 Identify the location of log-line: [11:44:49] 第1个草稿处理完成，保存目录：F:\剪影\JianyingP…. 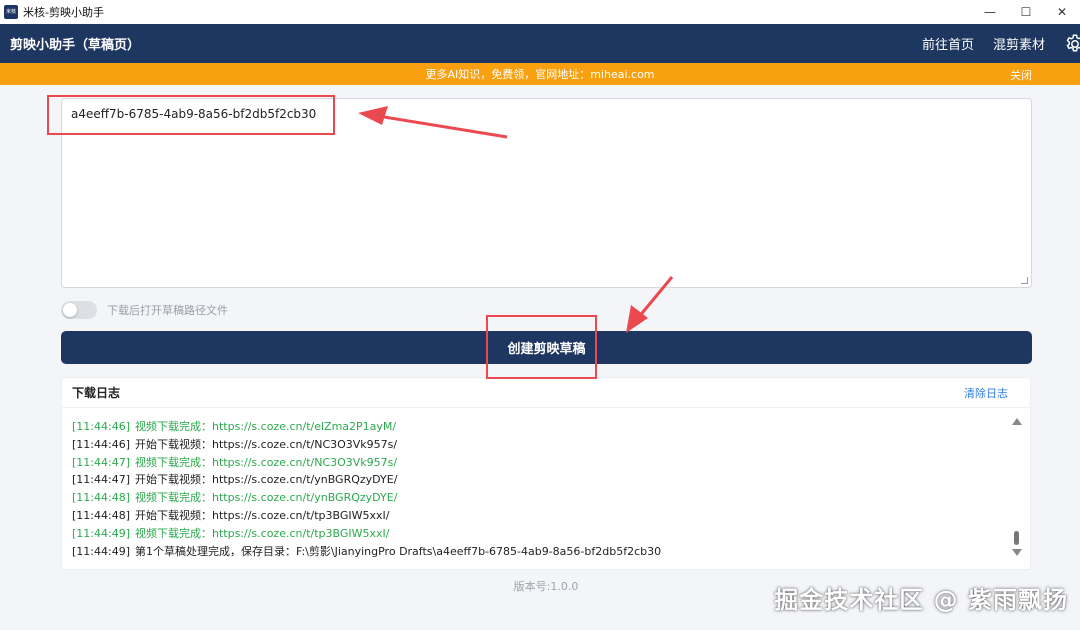
(534, 552).